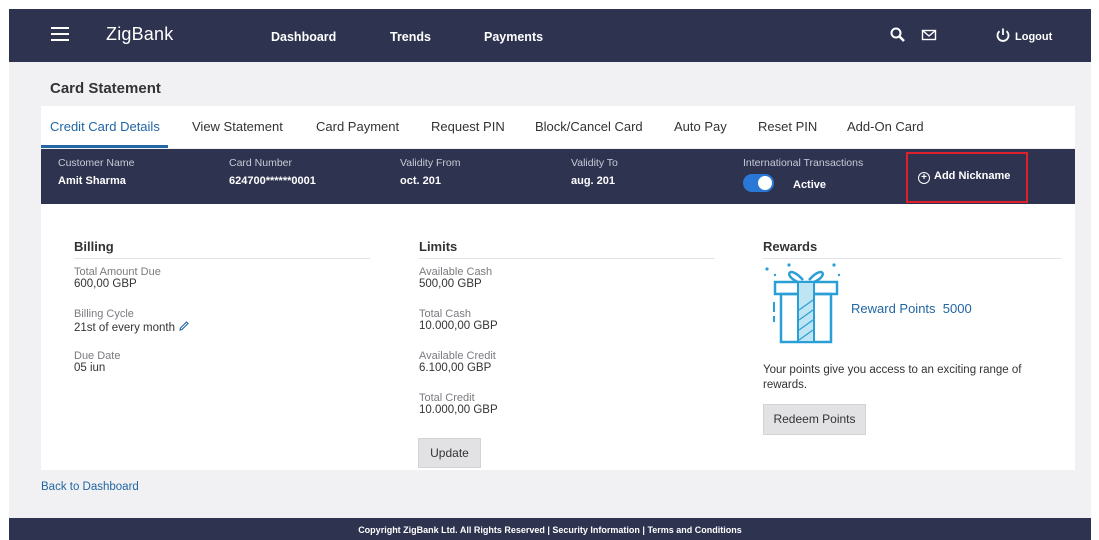 Image resolution: width=1099 pixels, height=540 pixels. What do you see at coordinates (550, 35) in the screenshot?
I see `top-navbar: ZigBank Dashboard Trends Payments Logout` at bounding box center [550, 35].